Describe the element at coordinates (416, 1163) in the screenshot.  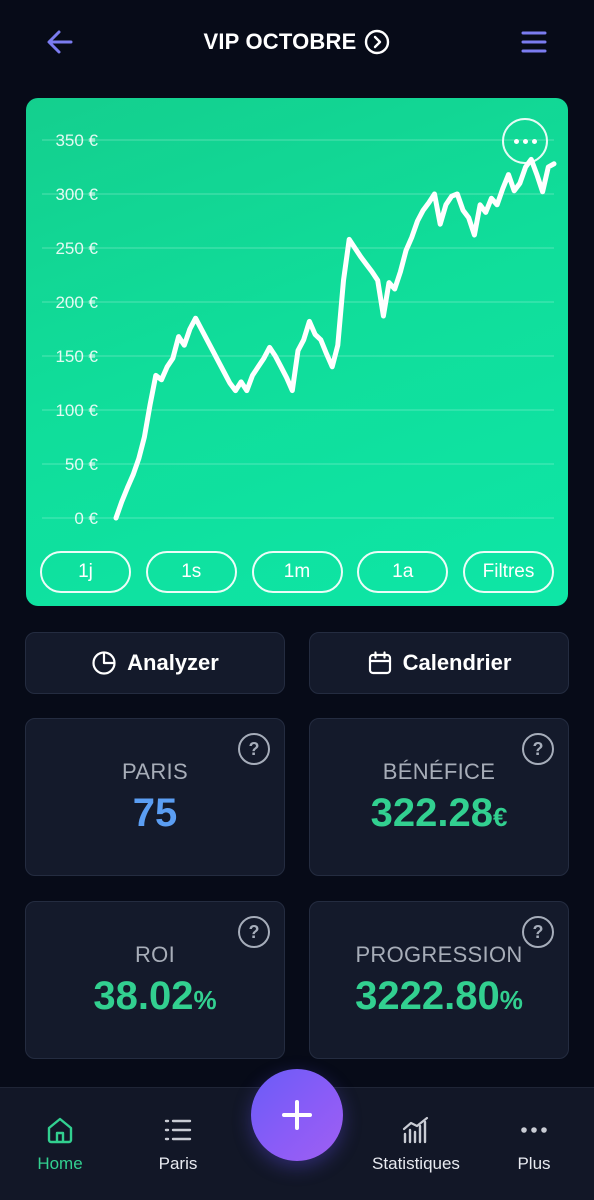
I see `nav-statistiques-label: Statistiques` at that location.